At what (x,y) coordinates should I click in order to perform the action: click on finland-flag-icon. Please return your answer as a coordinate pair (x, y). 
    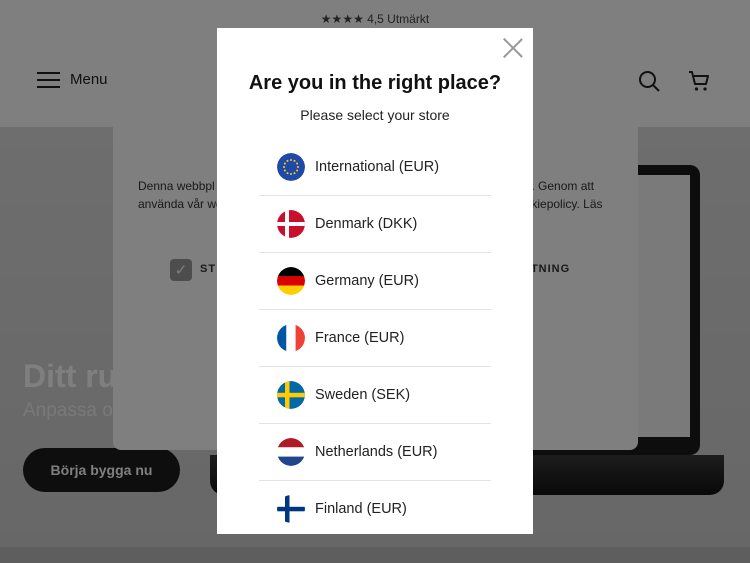
    Looking at the image, I should click on (291, 509).